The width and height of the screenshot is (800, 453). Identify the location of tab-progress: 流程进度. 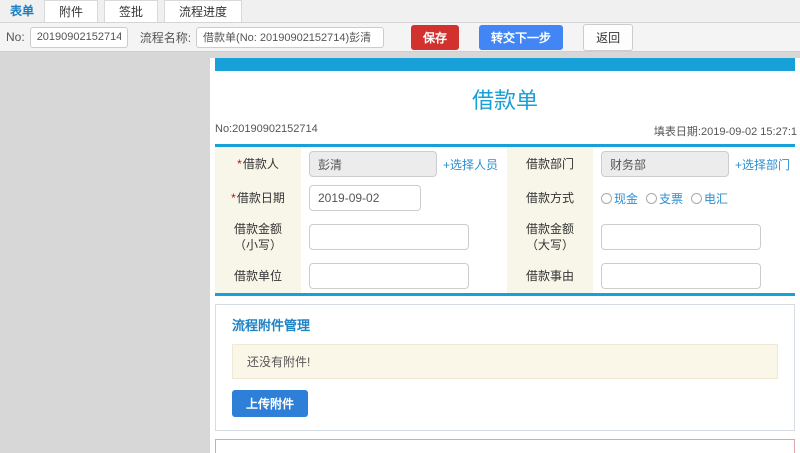
(203, 11).